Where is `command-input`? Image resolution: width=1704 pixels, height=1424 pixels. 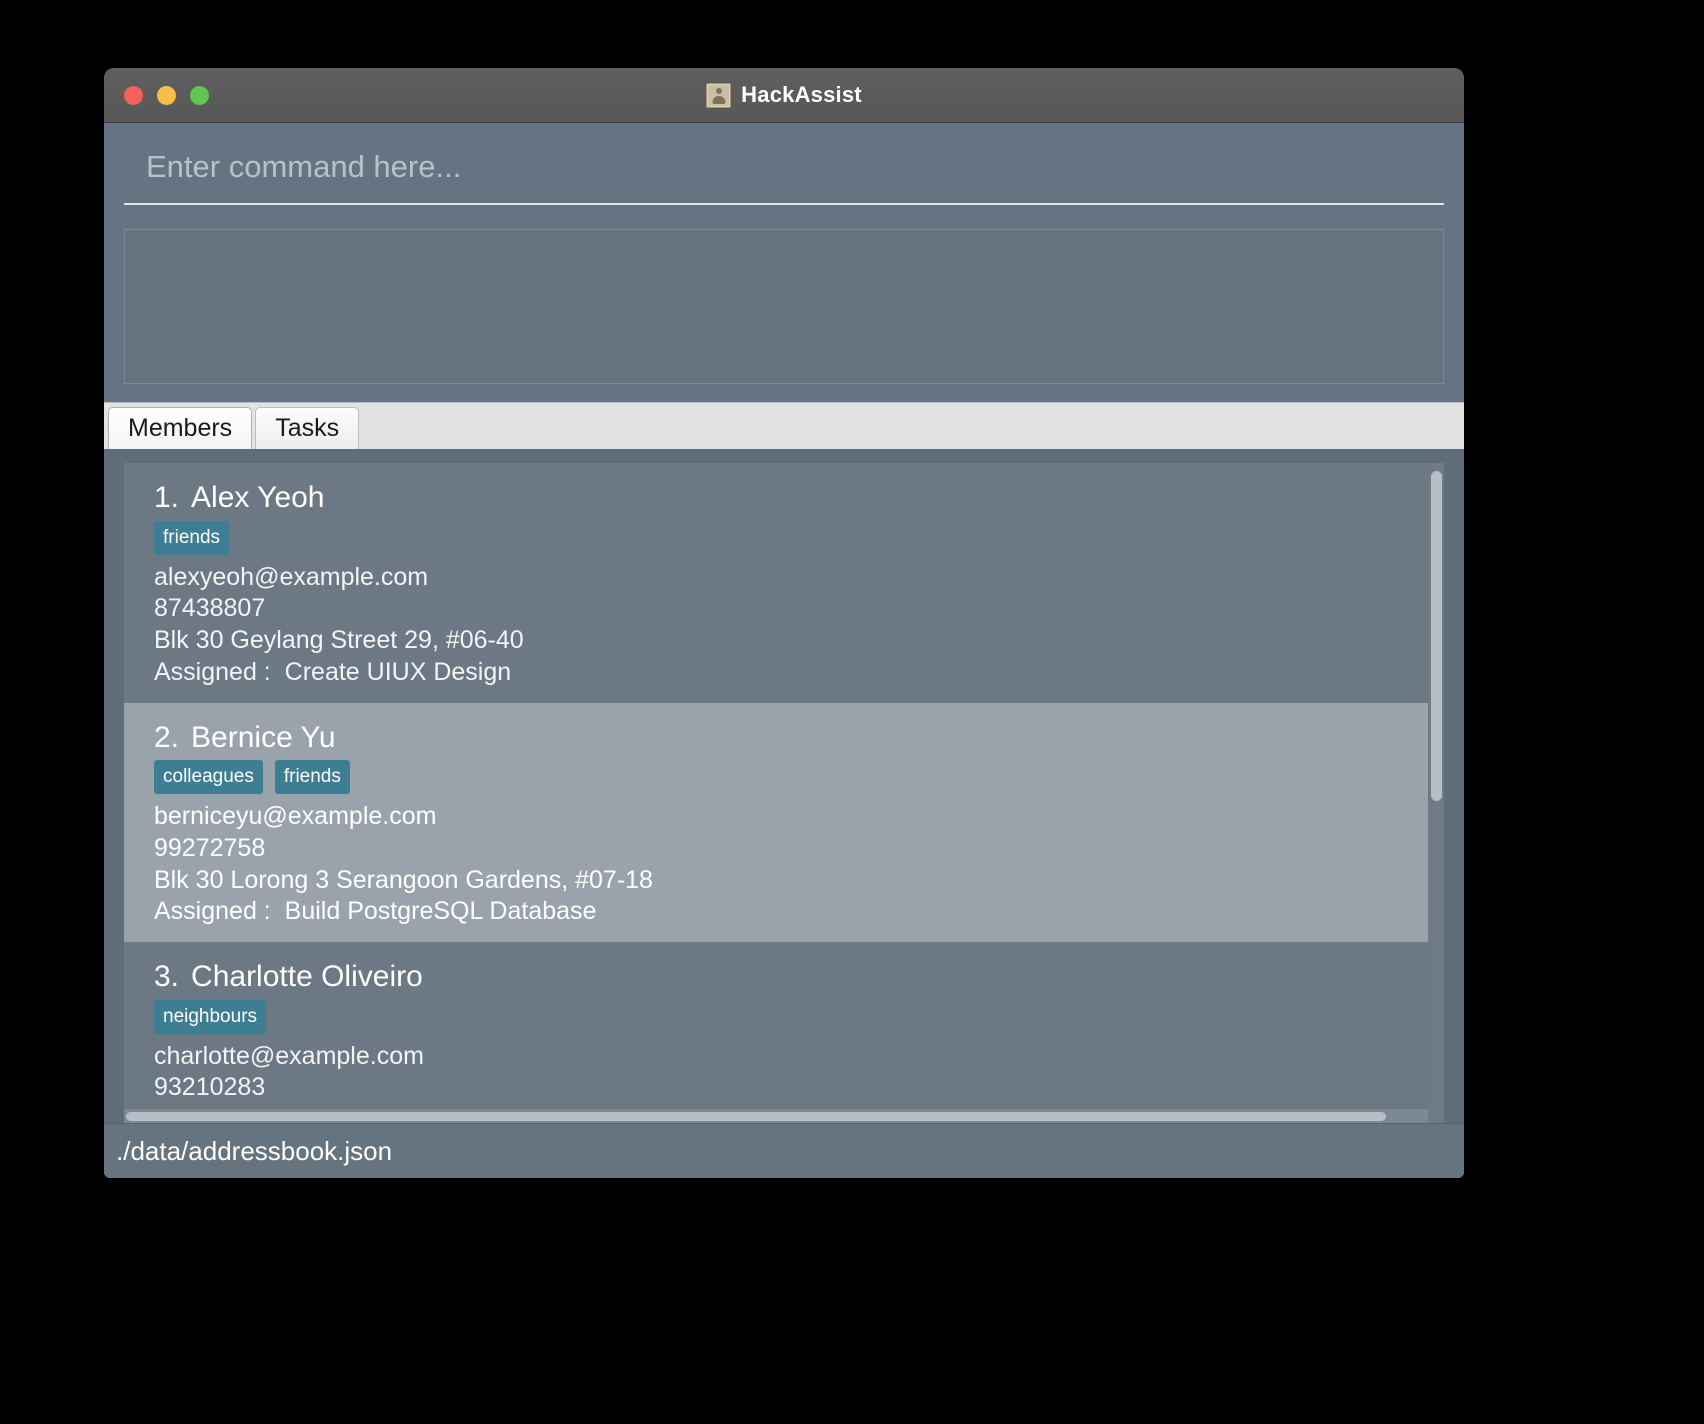 command-input is located at coordinates (784, 172).